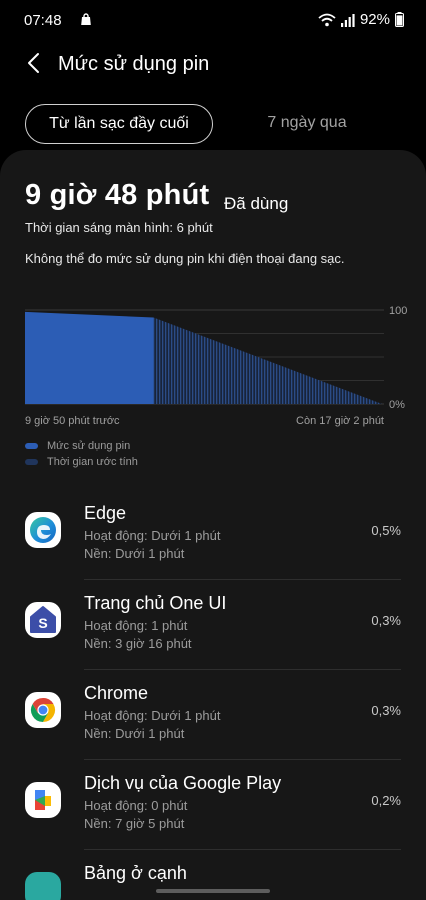 The image size is (426, 900). Describe the element at coordinates (116, 693) in the screenshot. I see `app-name: Chrome` at that location.